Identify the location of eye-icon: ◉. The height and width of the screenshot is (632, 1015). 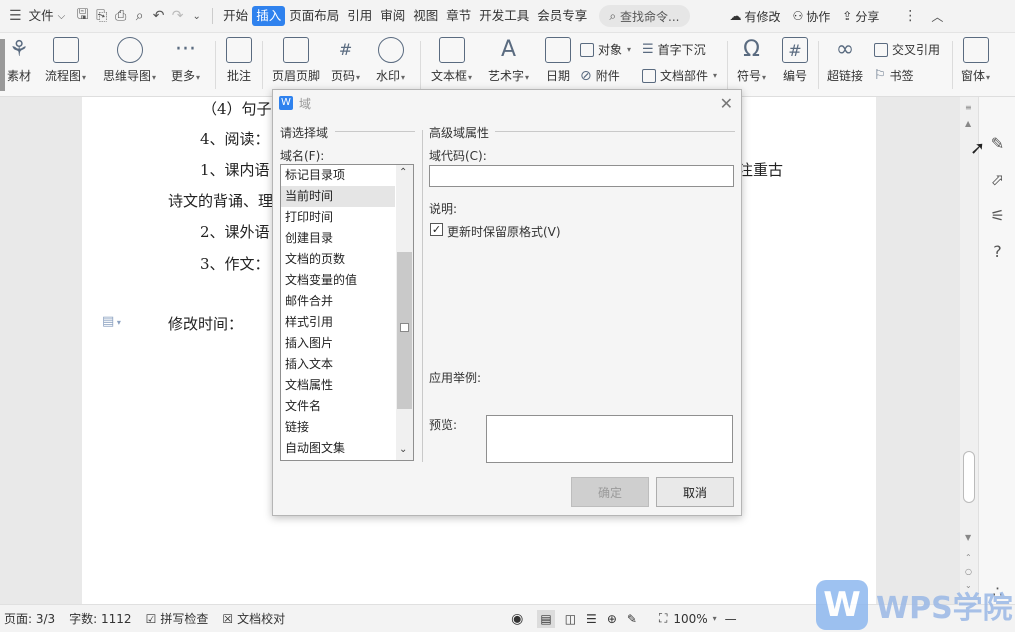
(517, 619).